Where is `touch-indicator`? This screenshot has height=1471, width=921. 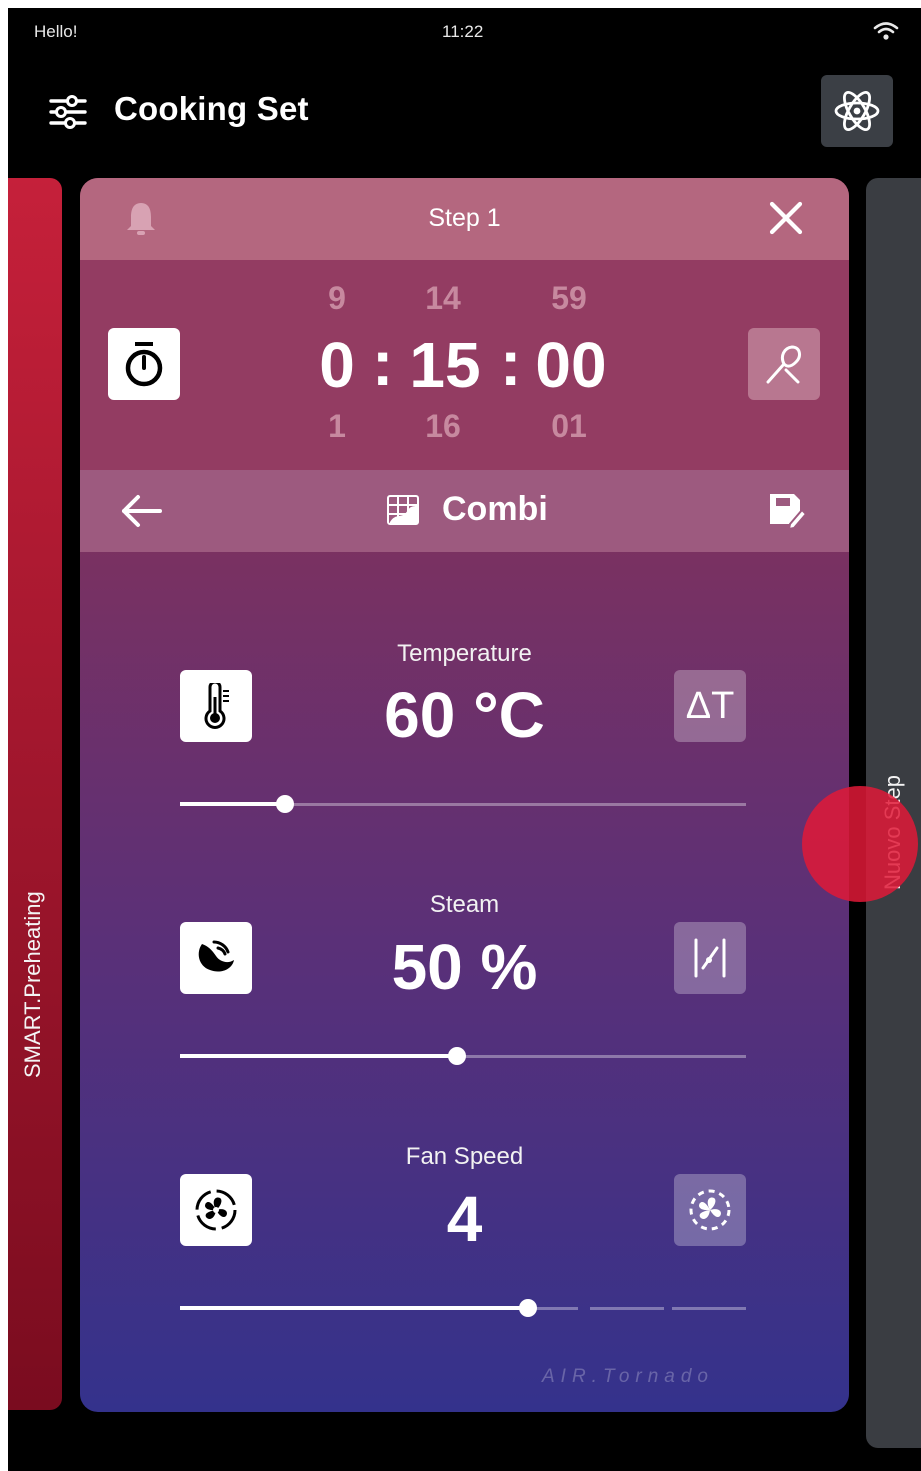
touch-indicator is located at coordinates (860, 844).